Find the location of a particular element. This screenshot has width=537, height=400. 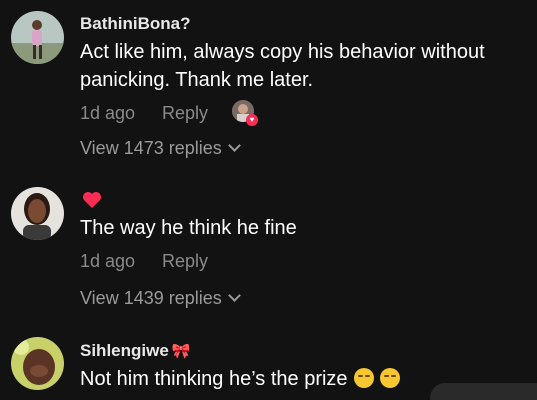

view-replies-button: View 1473 replies is located at coordinates (160, 148).